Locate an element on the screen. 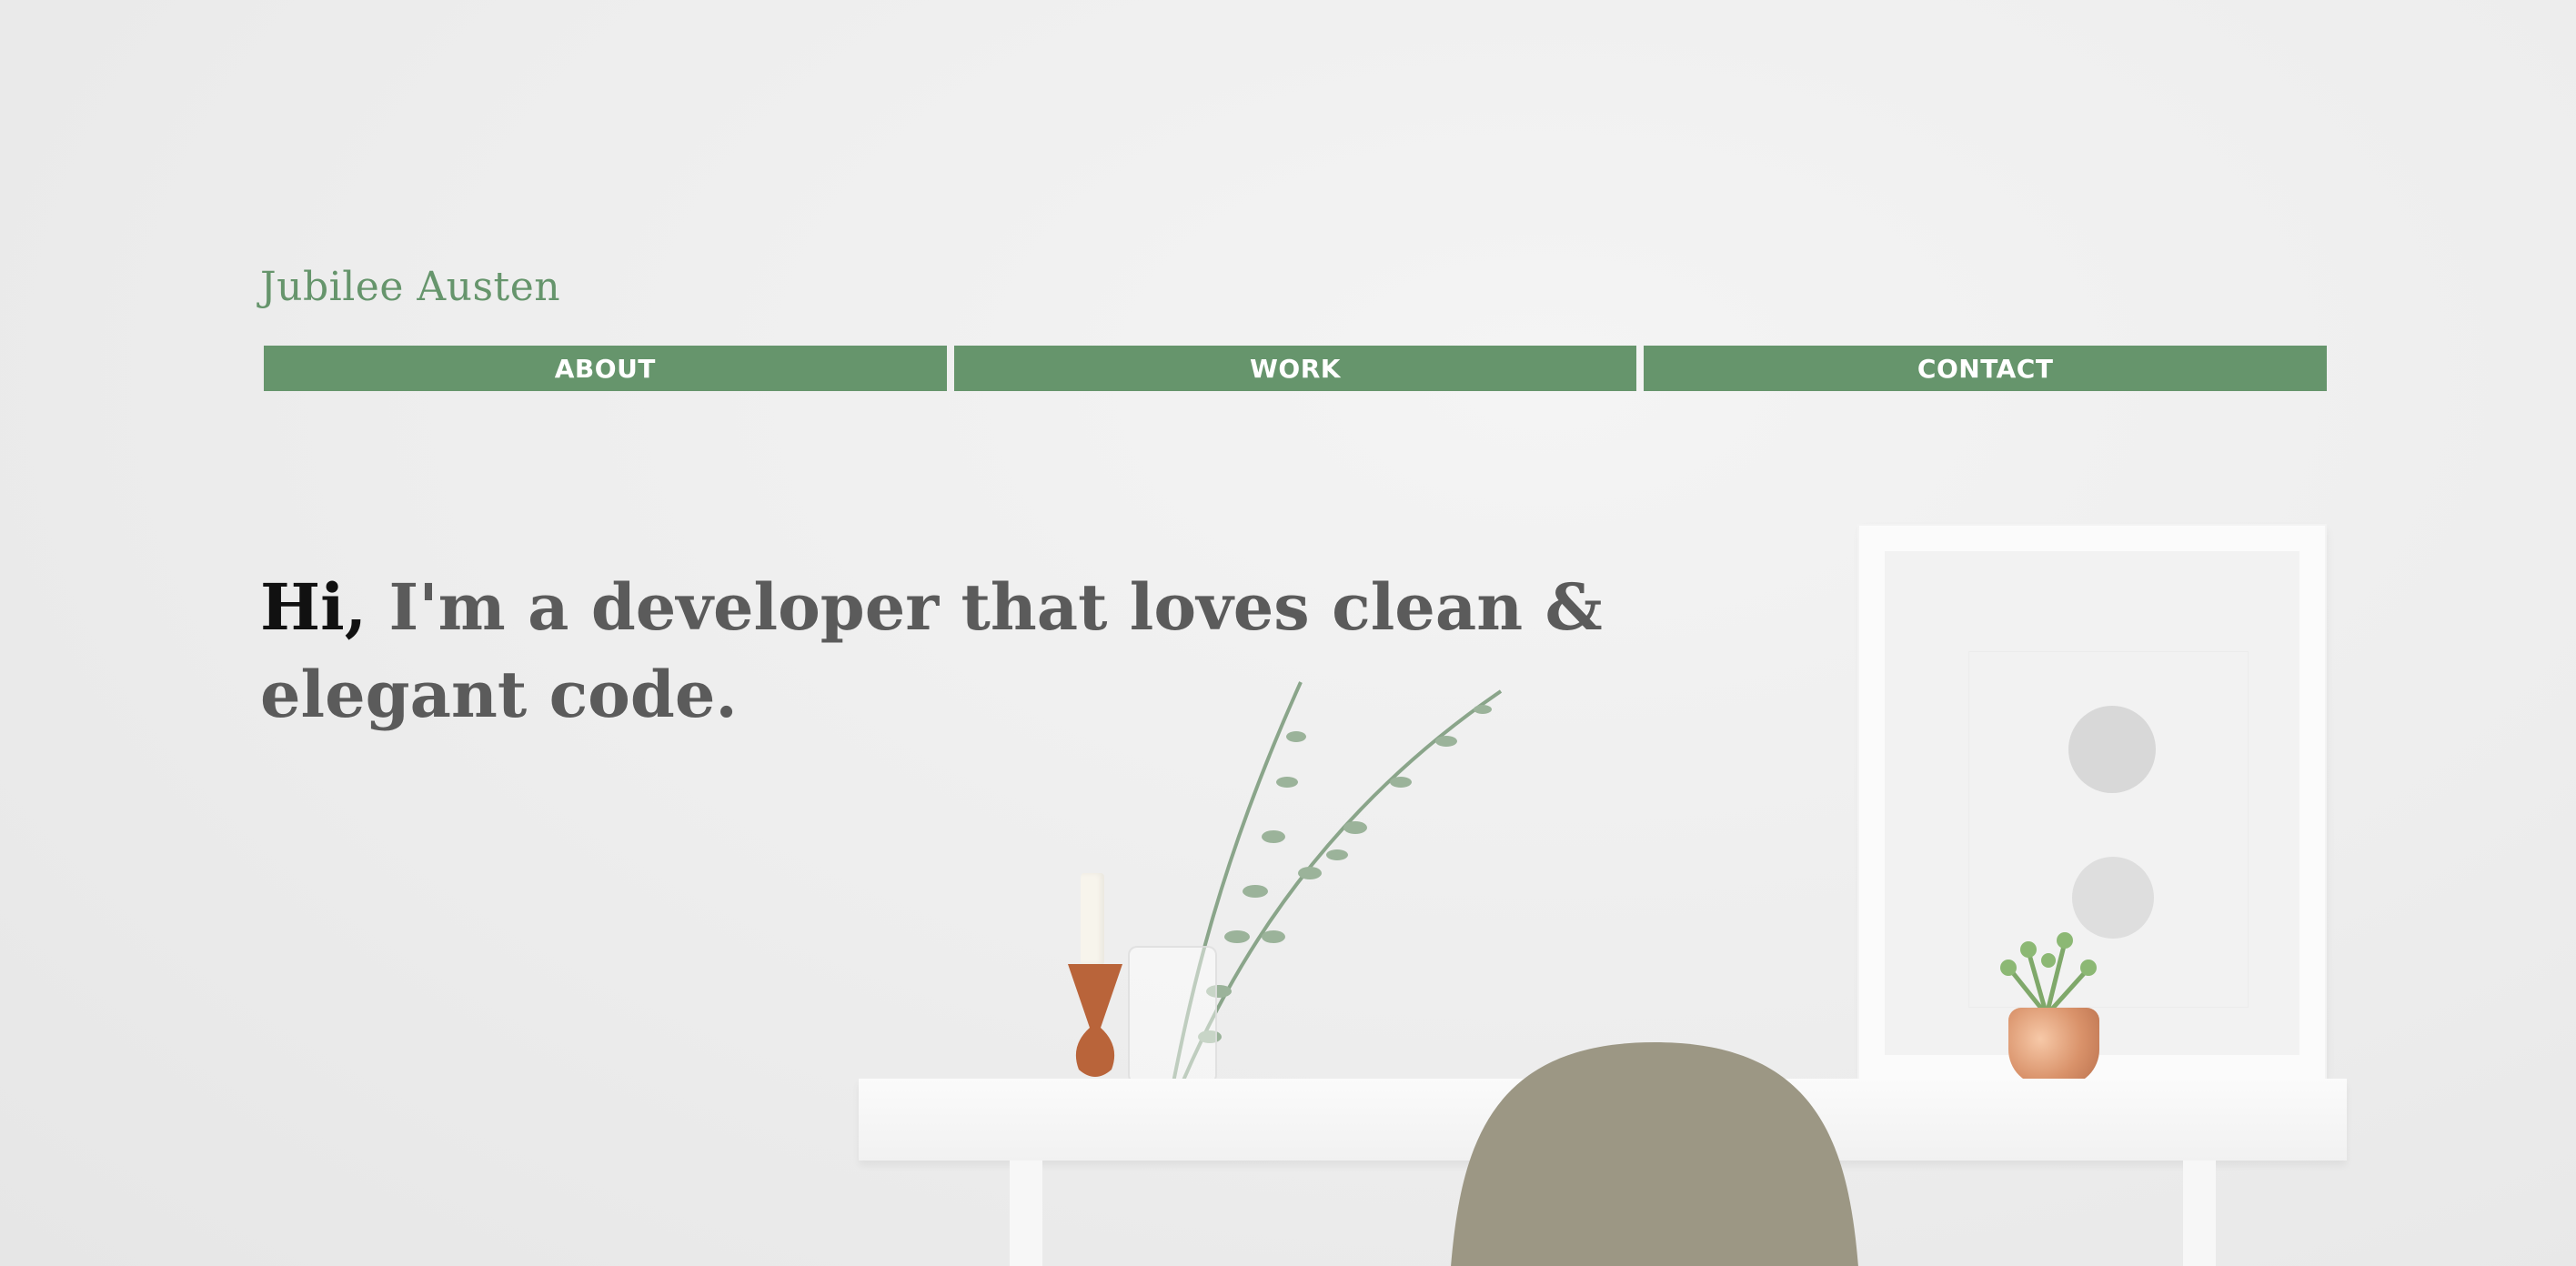  wooden-candle-holder is located at coordinates (1095, 1020).